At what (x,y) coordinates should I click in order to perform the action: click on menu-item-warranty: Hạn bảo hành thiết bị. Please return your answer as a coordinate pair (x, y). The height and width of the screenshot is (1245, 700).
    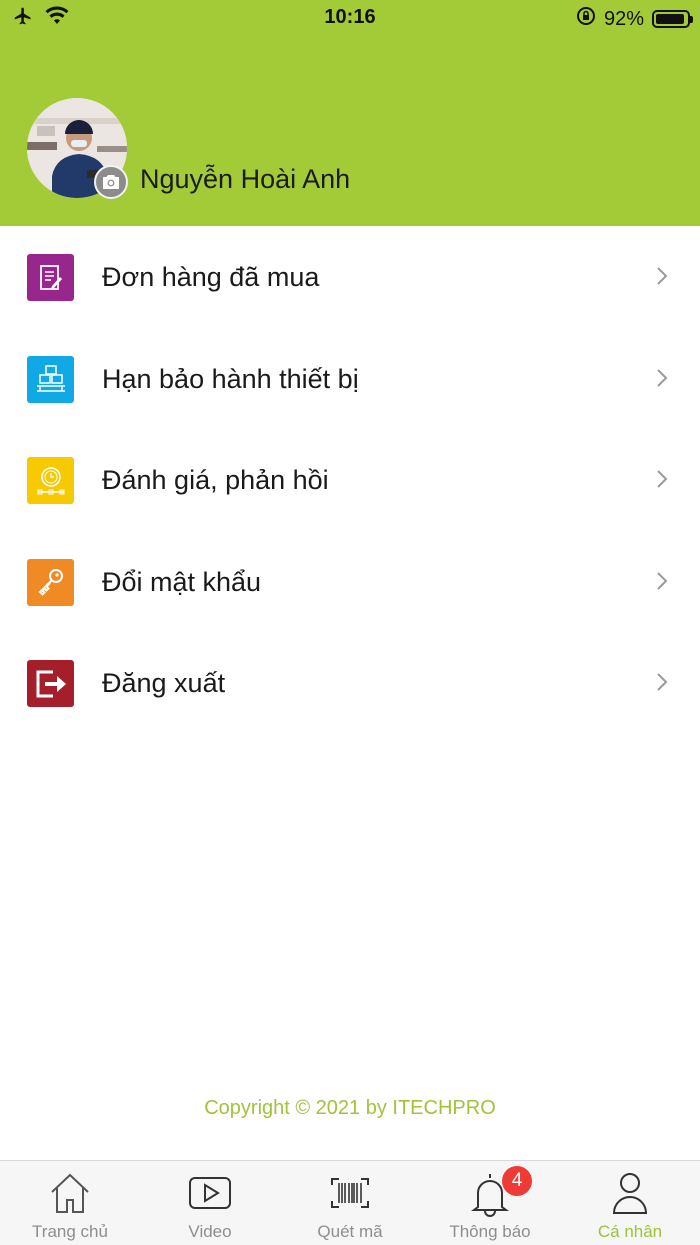
    Looking at the image, I should click on (350, 379).